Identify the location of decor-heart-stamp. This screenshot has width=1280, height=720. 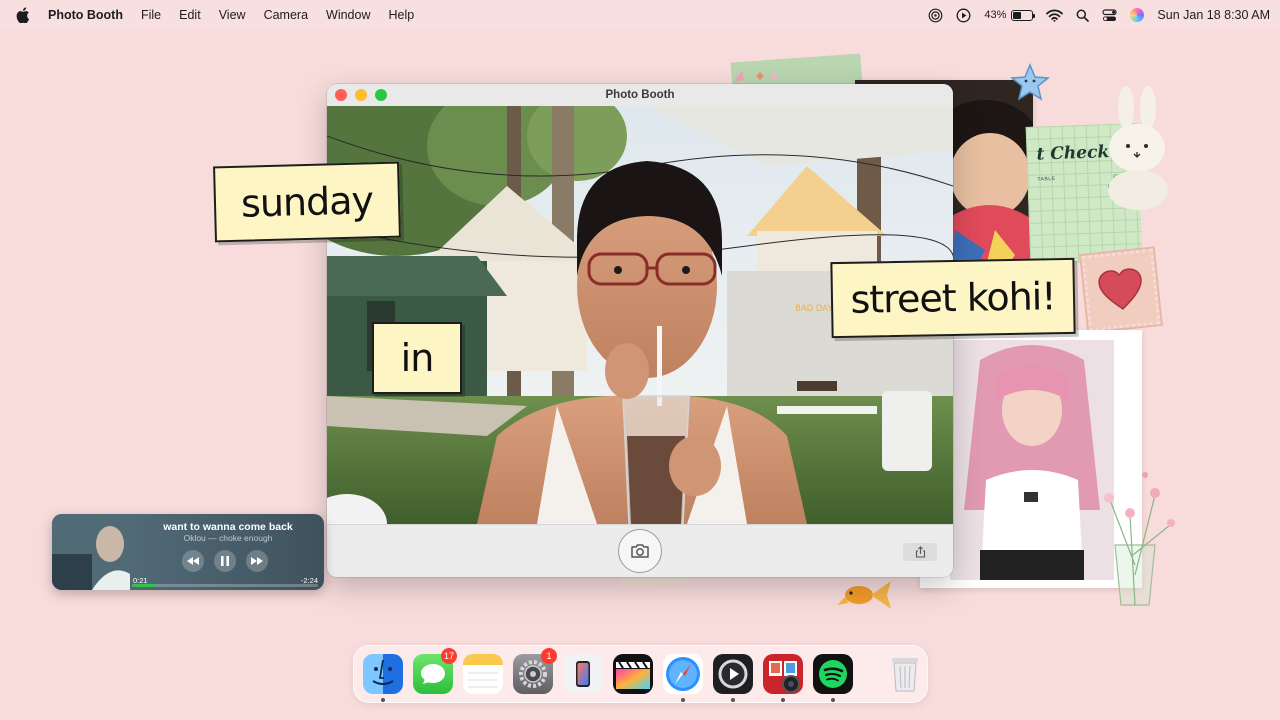
(1121, 290).